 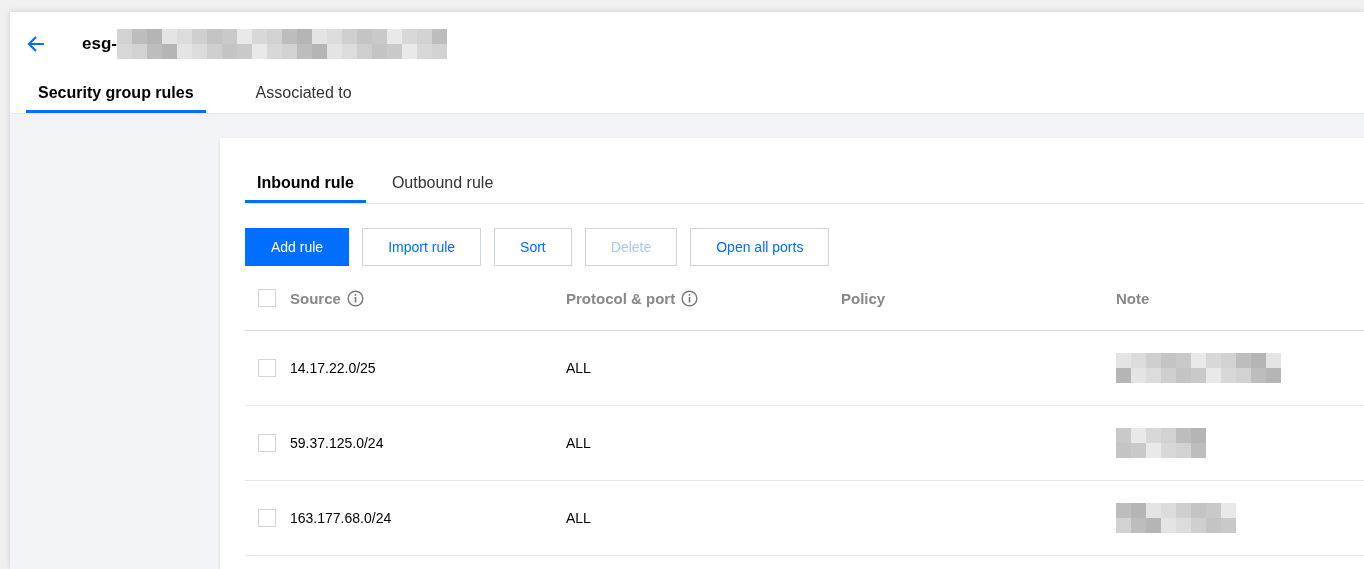 I want to click on column-header: Source, so click(x=315, y=298).